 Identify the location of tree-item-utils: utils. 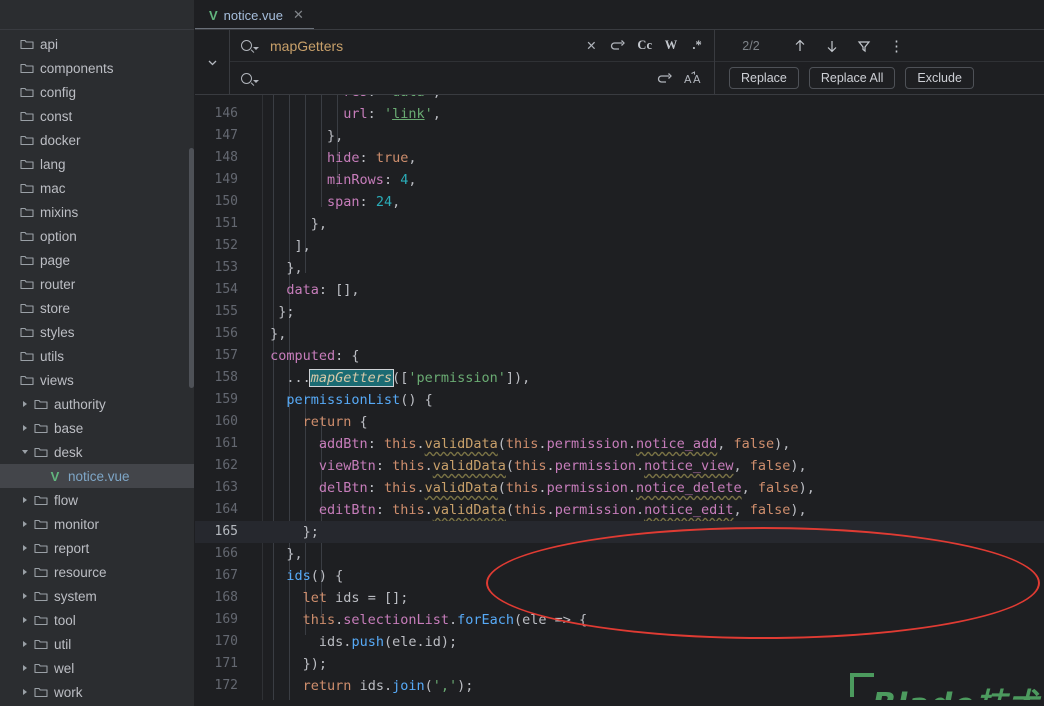
(97, 356).